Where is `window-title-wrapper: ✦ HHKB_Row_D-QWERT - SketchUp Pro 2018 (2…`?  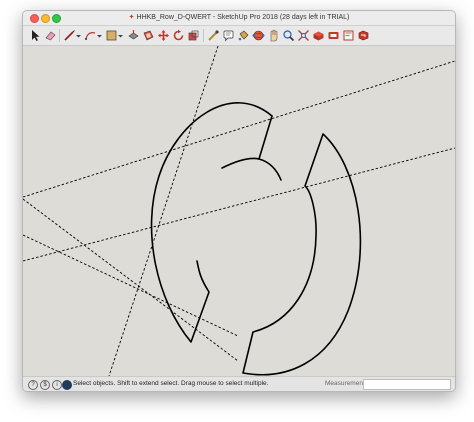 window-title-wrapper: ✦ HHKB_Row_D-QWERT - SketchUp Pro 2018 (2… is located at coordinates (239, 17).